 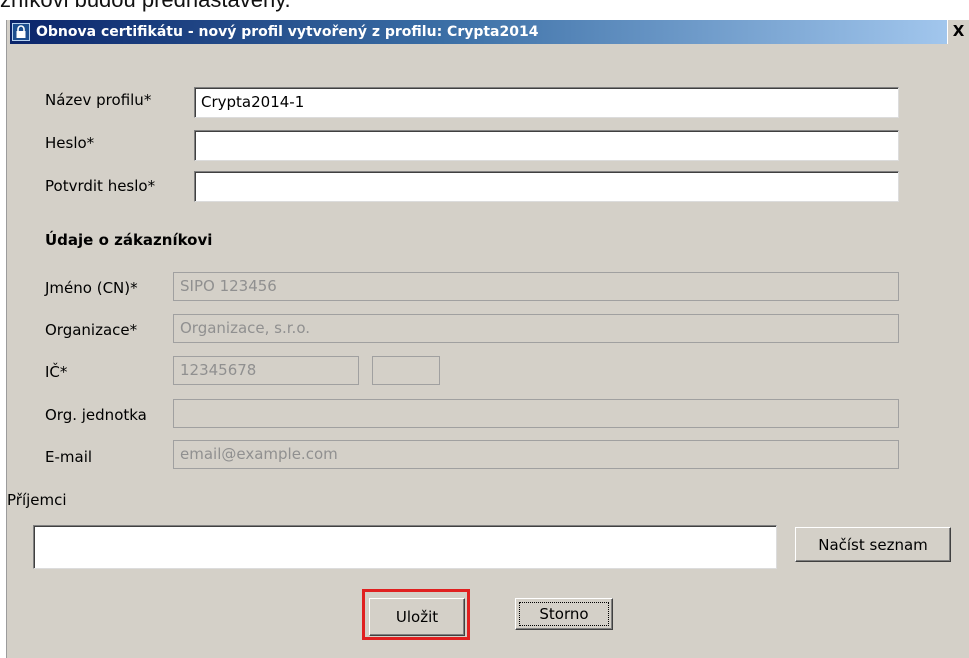 I want to click on app-icon, so click(x=21, y=32).